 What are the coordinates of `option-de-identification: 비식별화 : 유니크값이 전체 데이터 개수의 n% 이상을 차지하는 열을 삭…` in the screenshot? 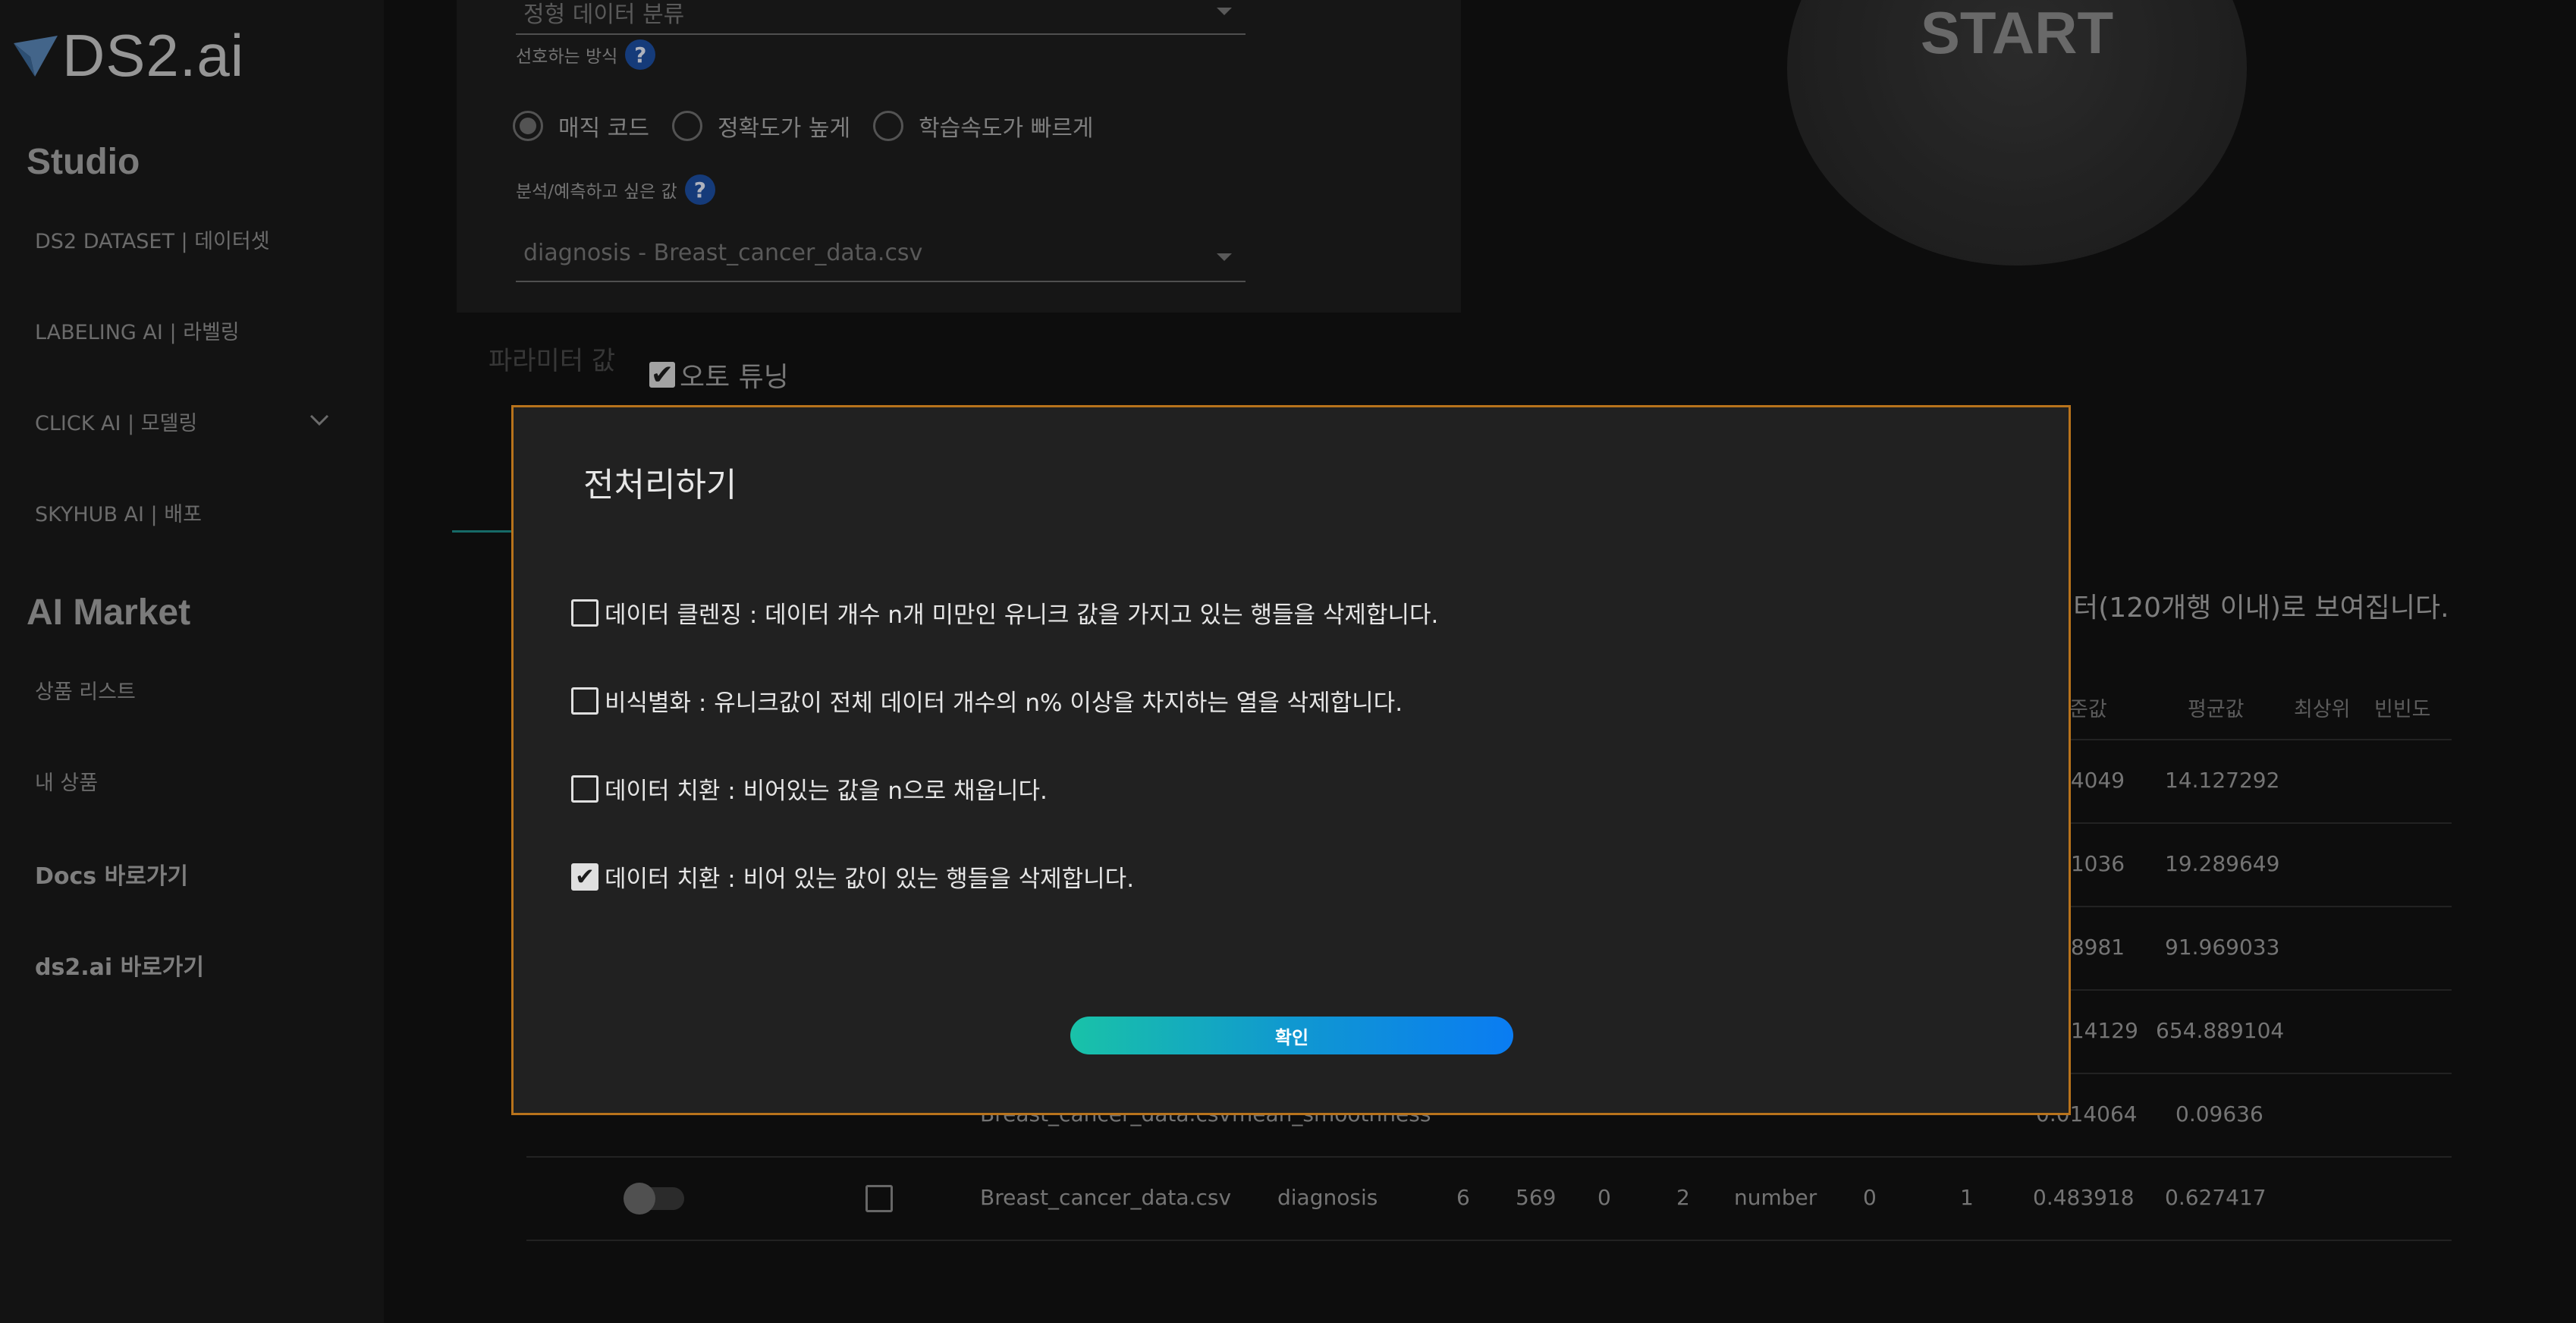 It's located at (987, 700).